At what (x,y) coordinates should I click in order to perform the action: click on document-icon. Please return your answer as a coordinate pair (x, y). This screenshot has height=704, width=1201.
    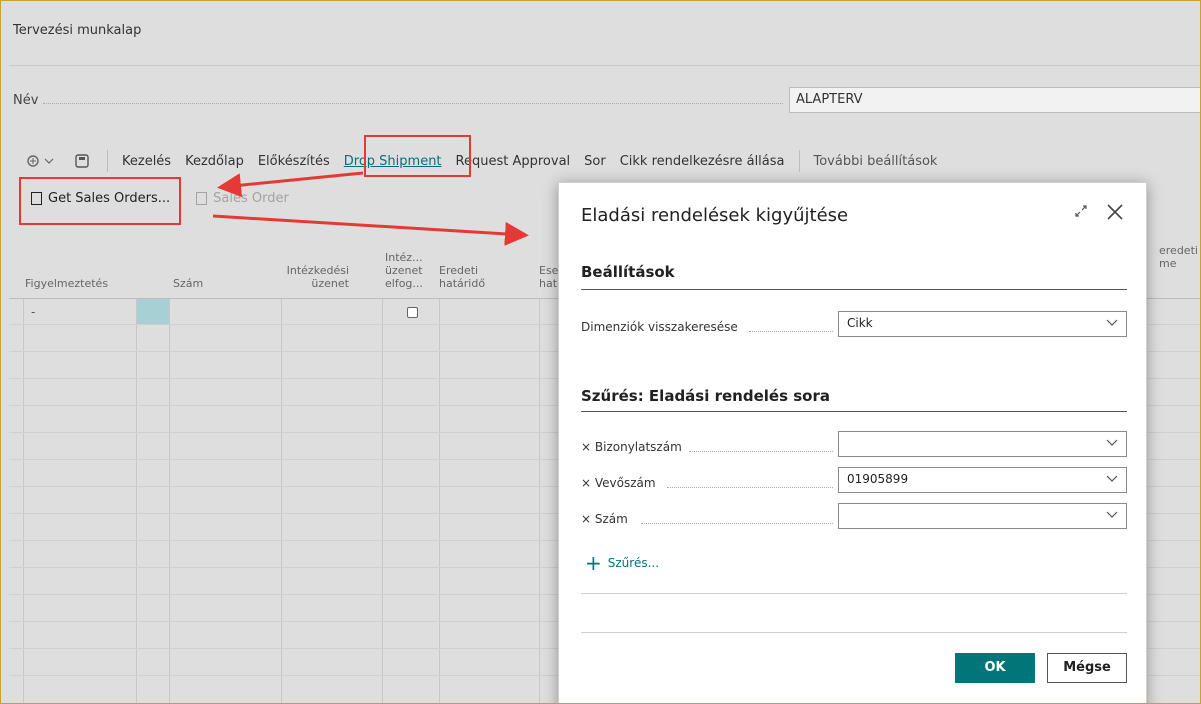
    Looking at the image, I should click on (202, 198).